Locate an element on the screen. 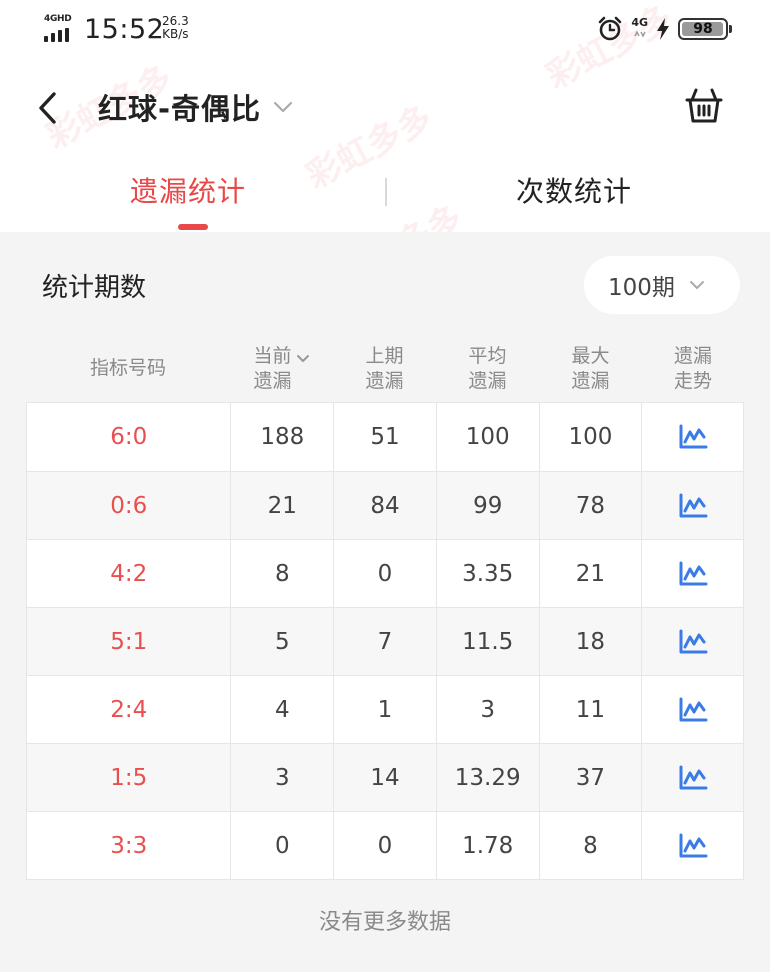  cell-max: 37 is located at coordinates (590, 777).